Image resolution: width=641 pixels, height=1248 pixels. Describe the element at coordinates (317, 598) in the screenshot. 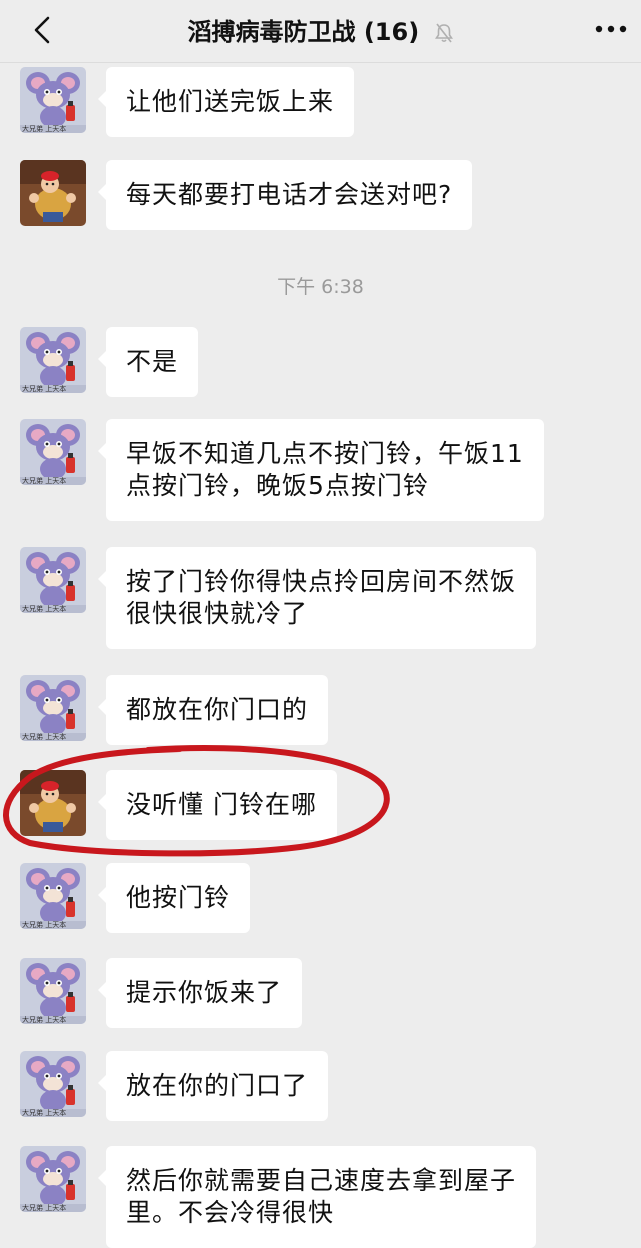

I see `message-bubble: 按了门铃你得快点拎回房间不然饭 很快很快就冷了` at that location.